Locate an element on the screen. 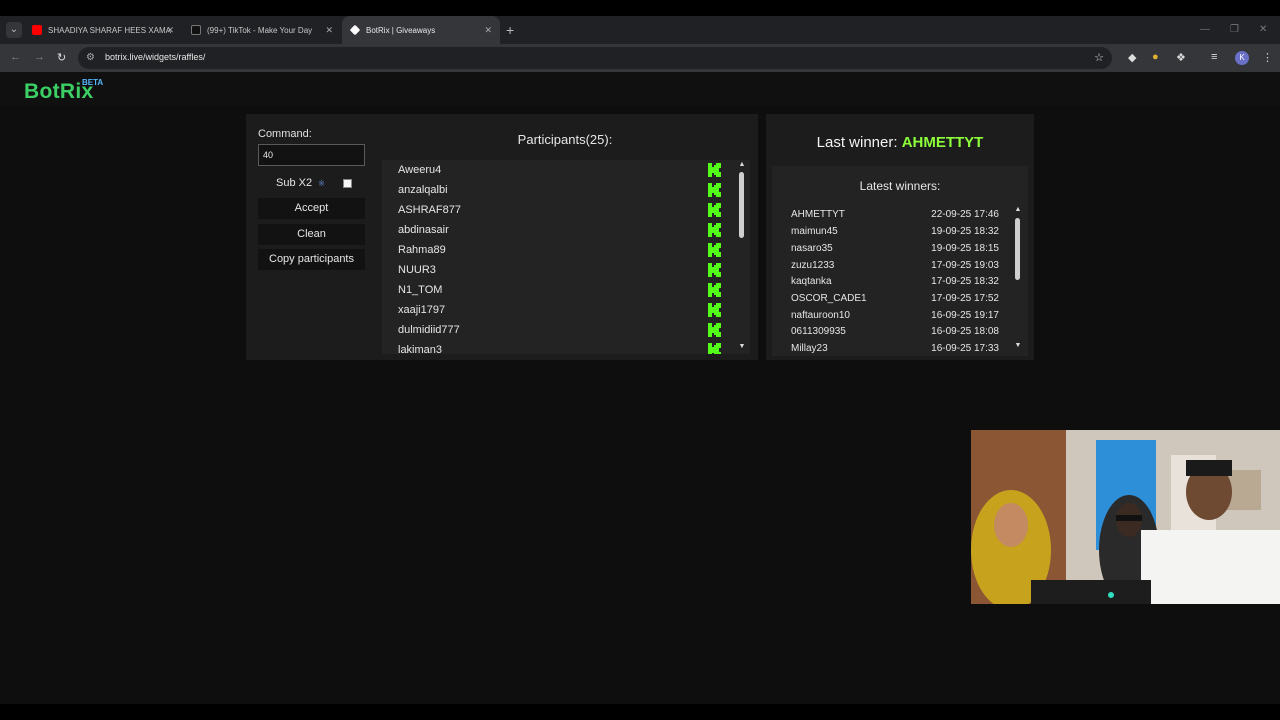 This screenshot has height=720, width=1280. accept-button: Accept is located at coordinates (311, 208).